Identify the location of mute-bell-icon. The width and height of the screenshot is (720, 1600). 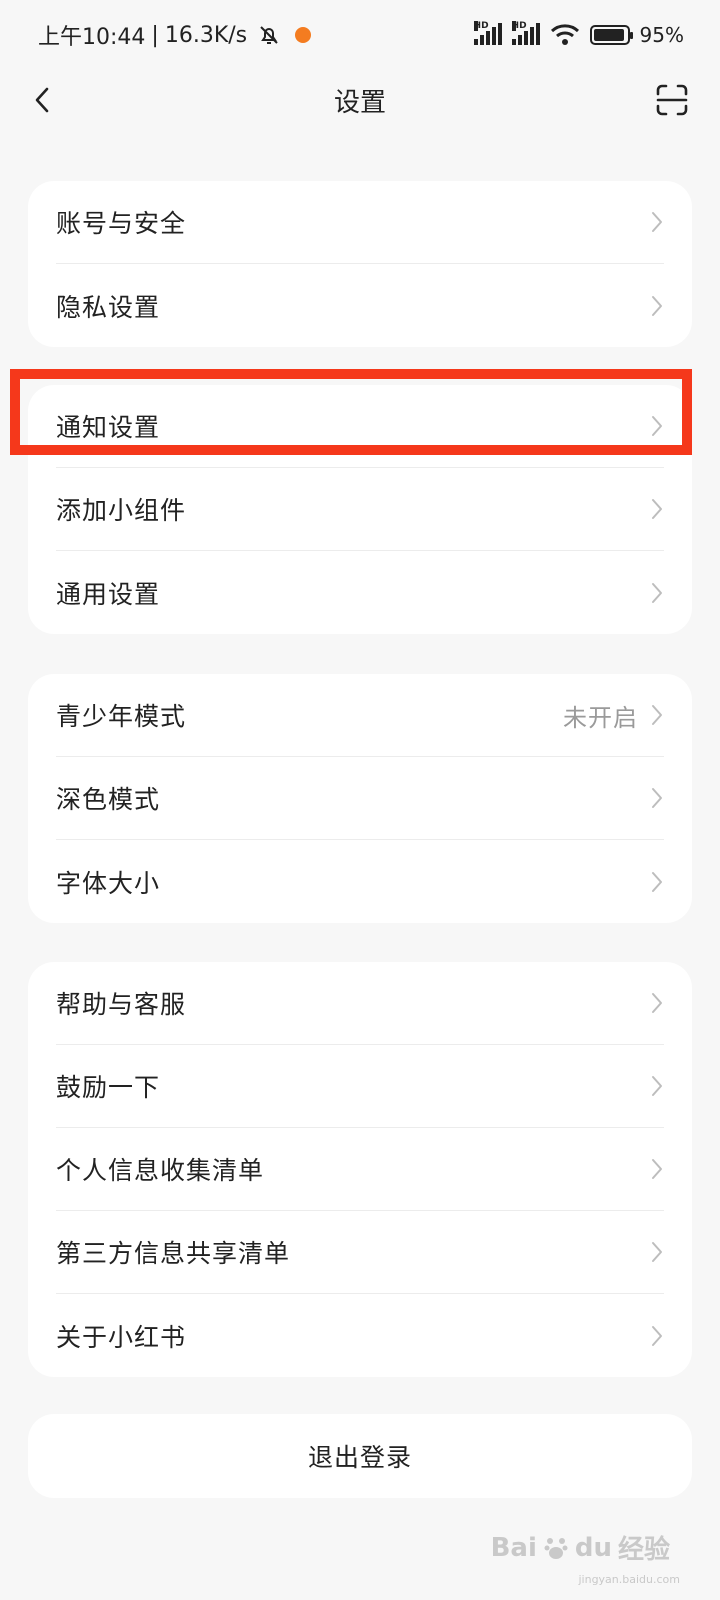
(269, 35).